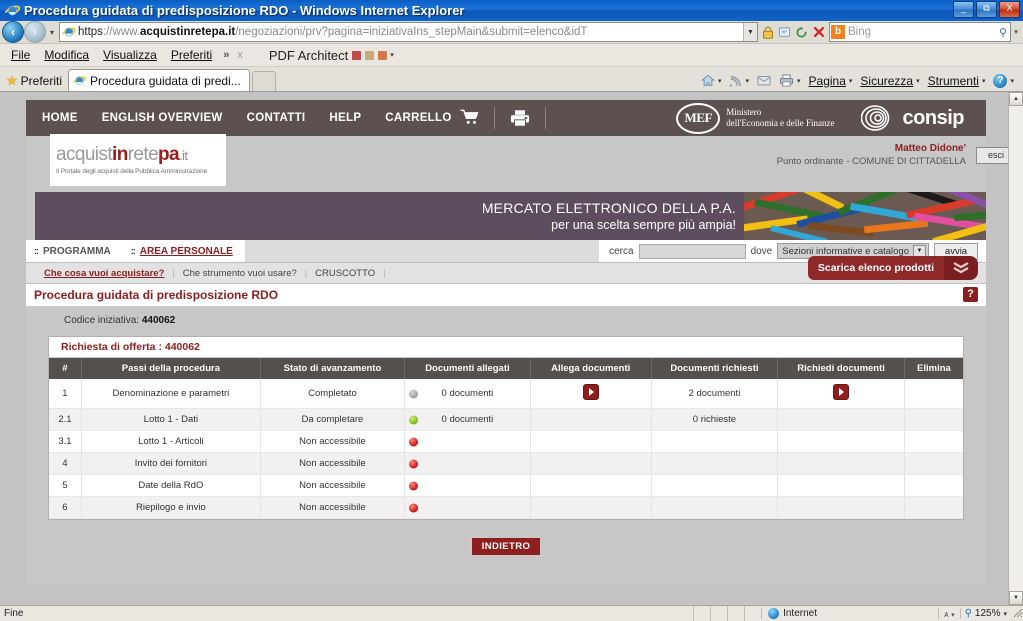 The width and height of the screenshot is (1023, 621). I want to click on codice-label: Codice iniziativa:, so click(102, 320).